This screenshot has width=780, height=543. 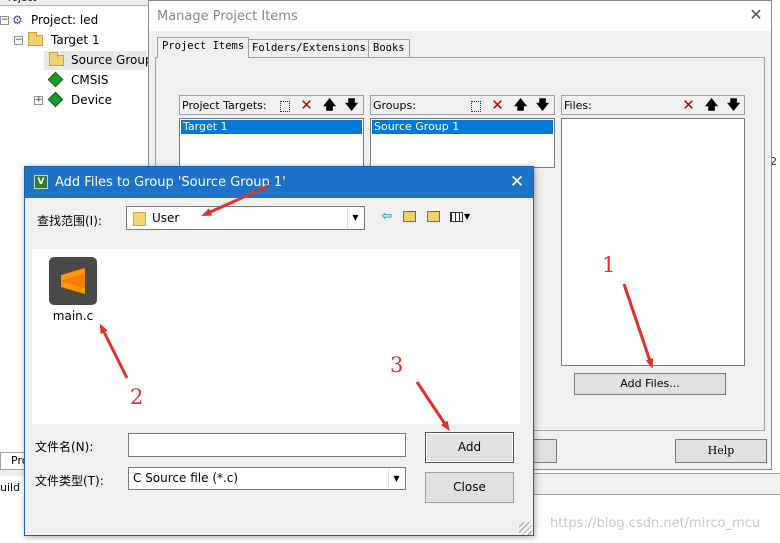 What do you see at coordinates (432, 406) in the screenshot?
I see `arrow-to-add-button` at bounding box center [432, 406].